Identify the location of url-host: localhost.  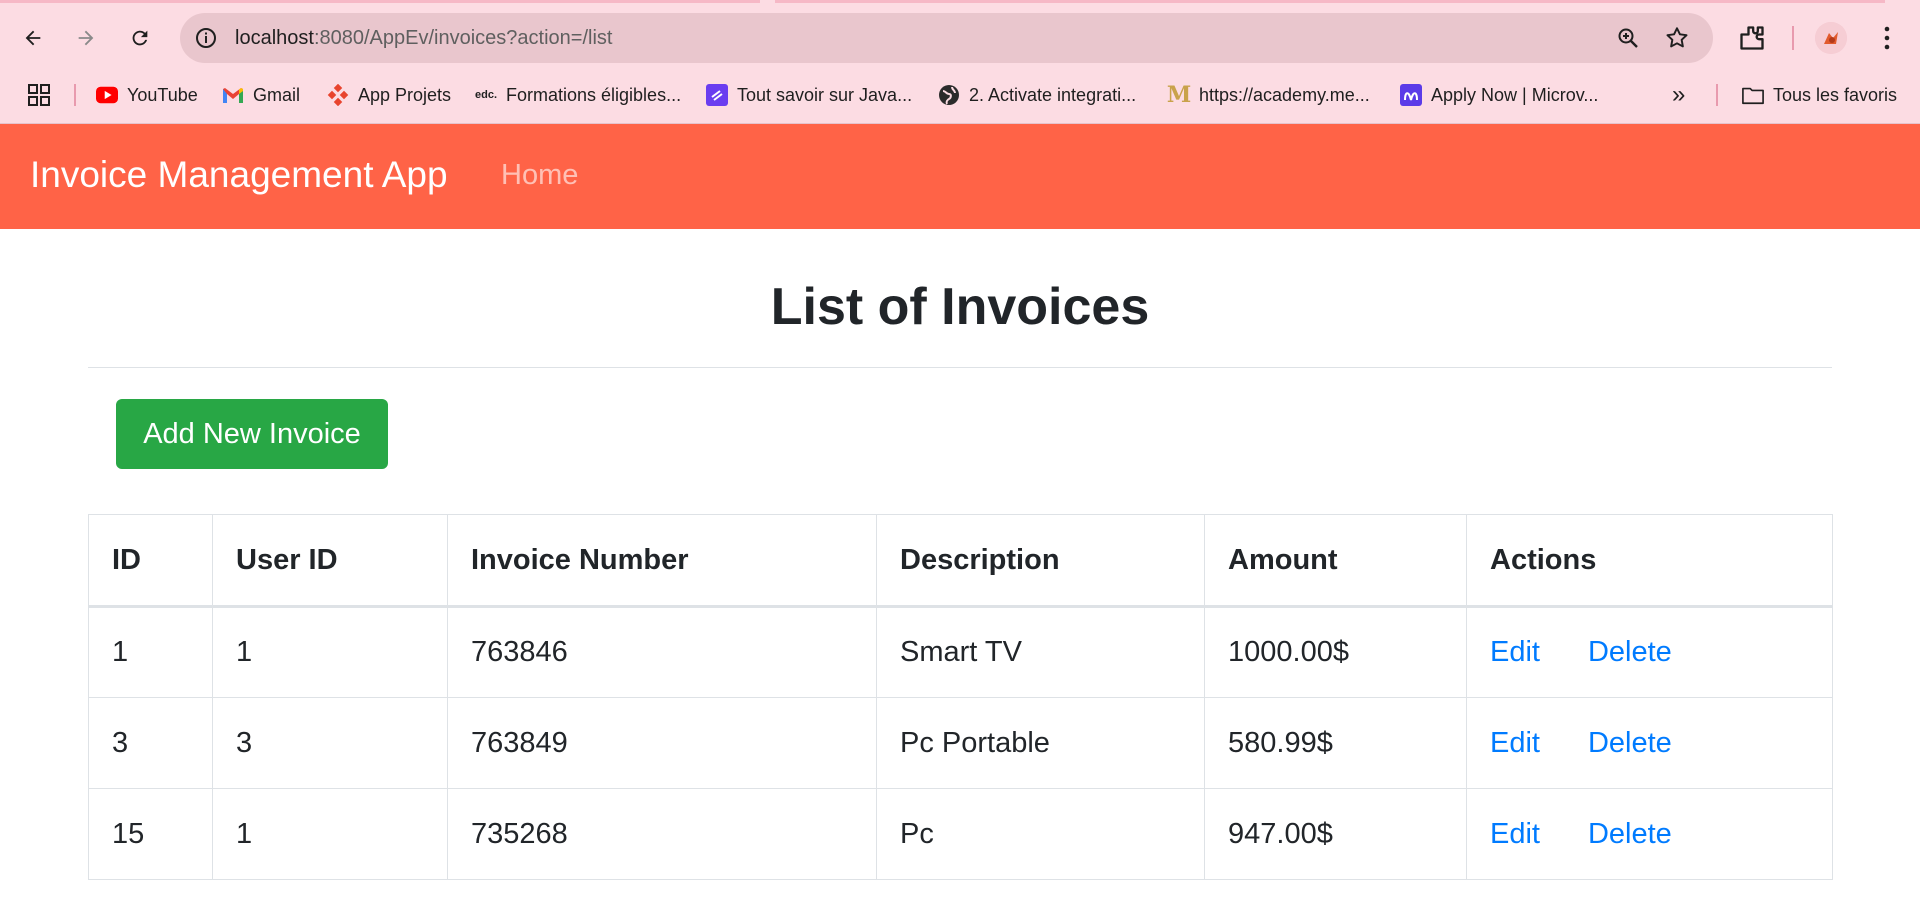
(274, 38).